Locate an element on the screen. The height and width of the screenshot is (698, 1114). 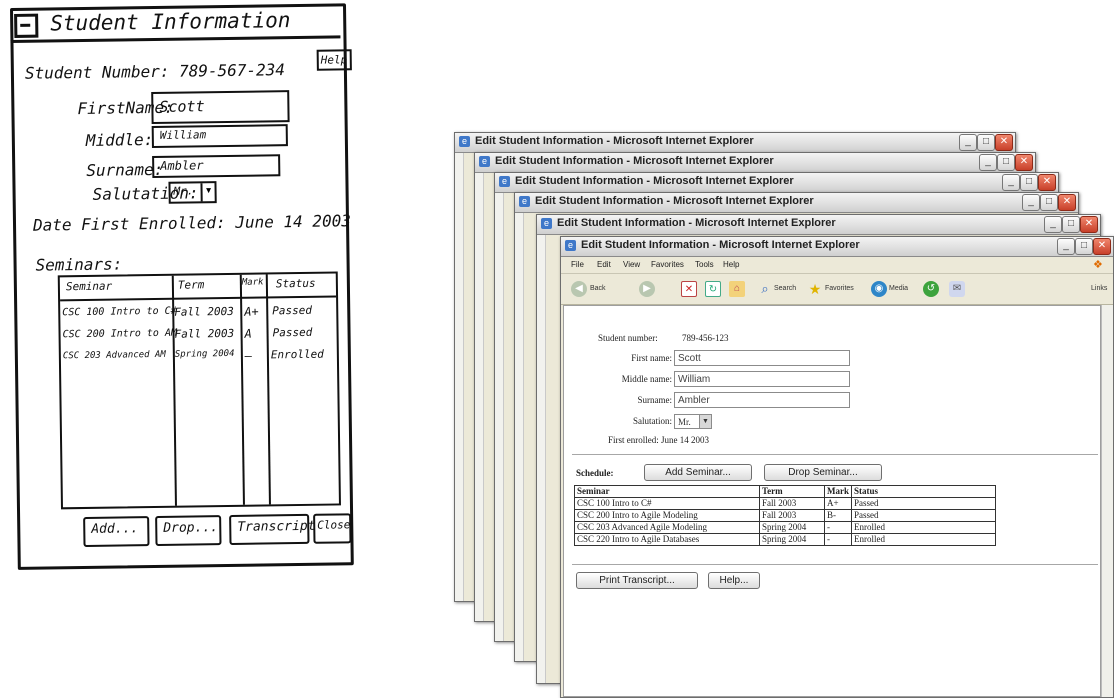
favorites-label: Favorites is located at coordinates (839, 288).